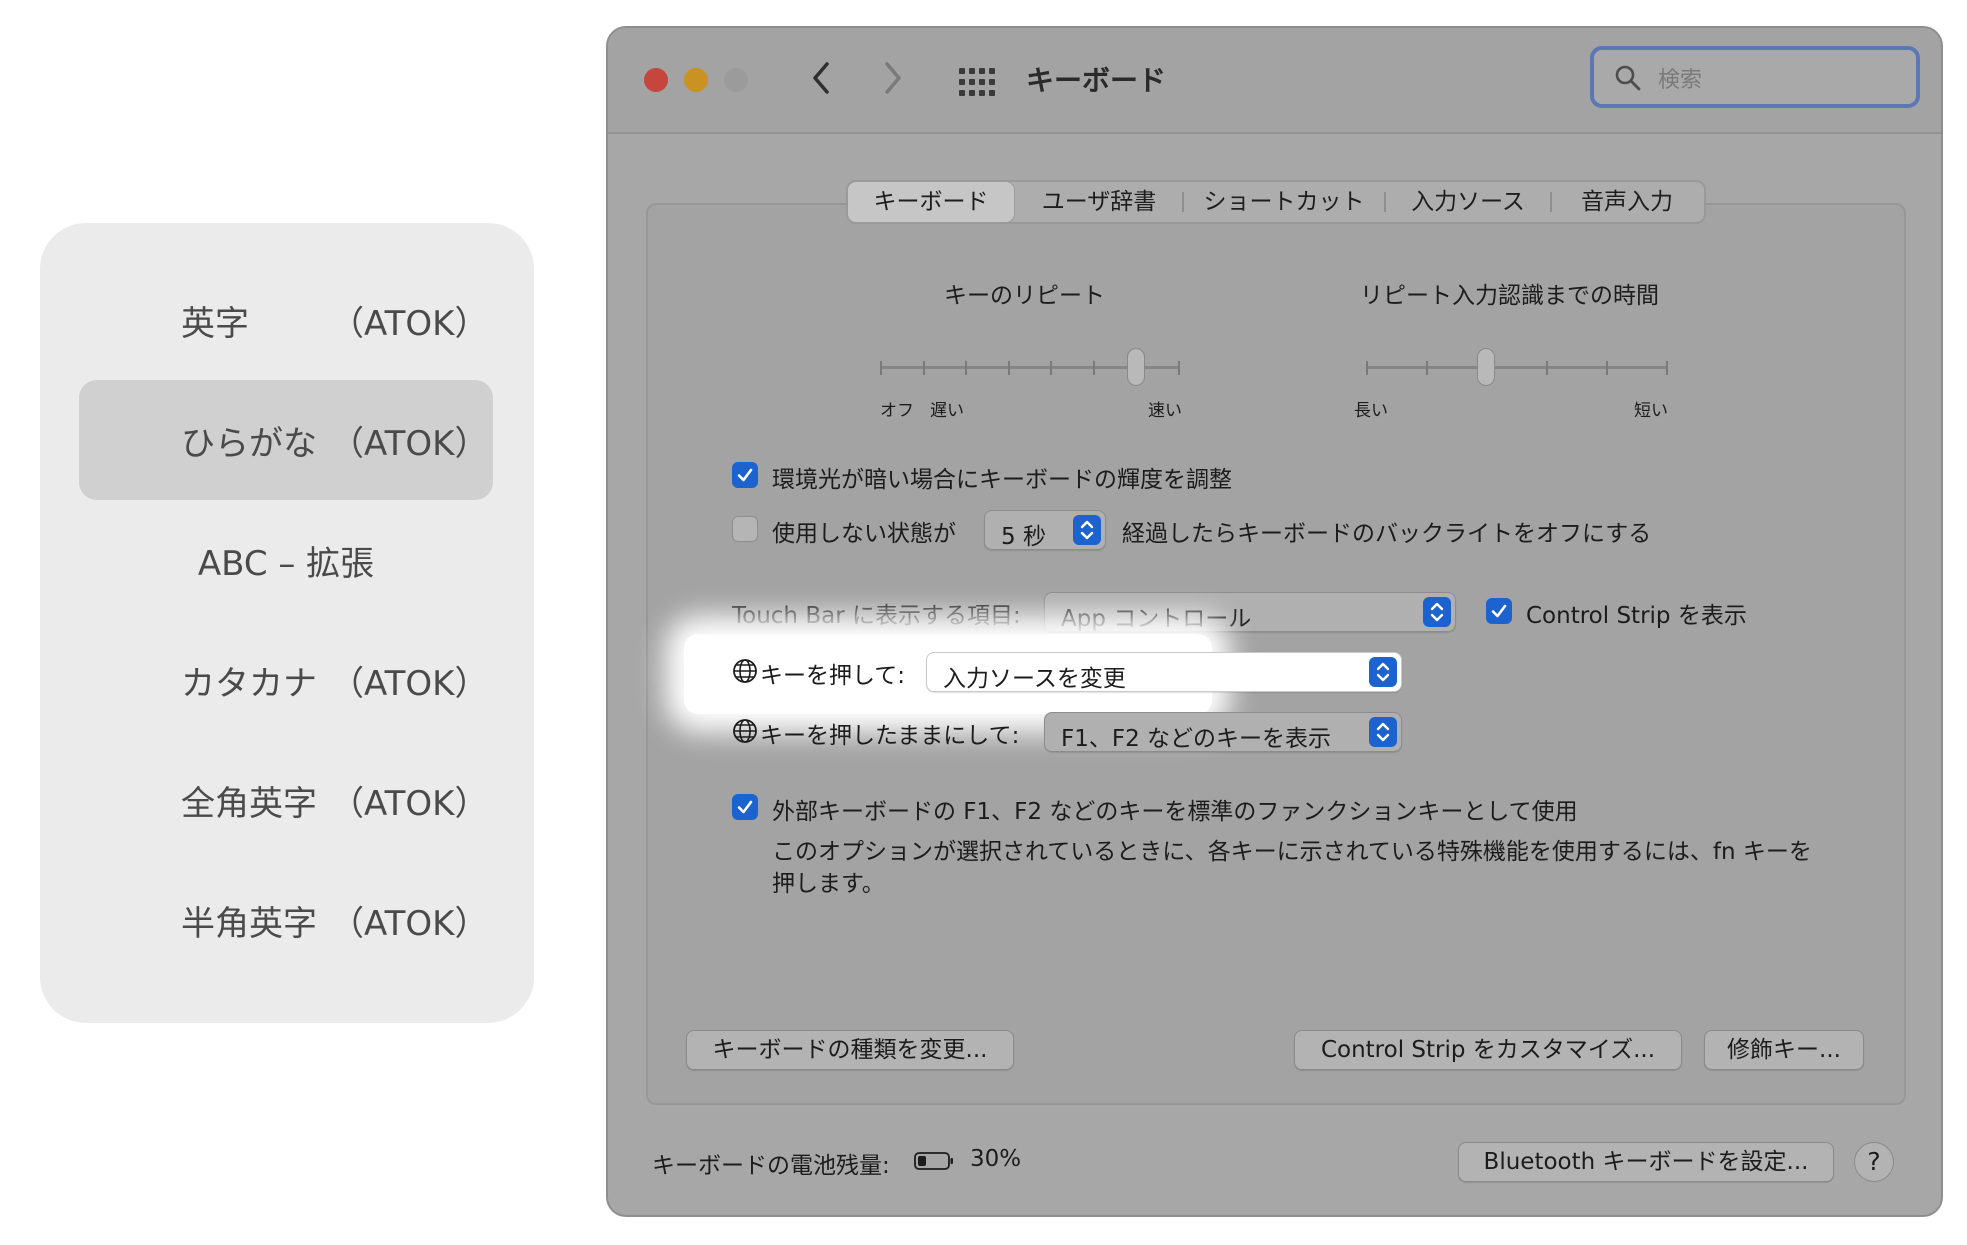  I want to click on ime-item-label: 全角英字, so click(249, 803).